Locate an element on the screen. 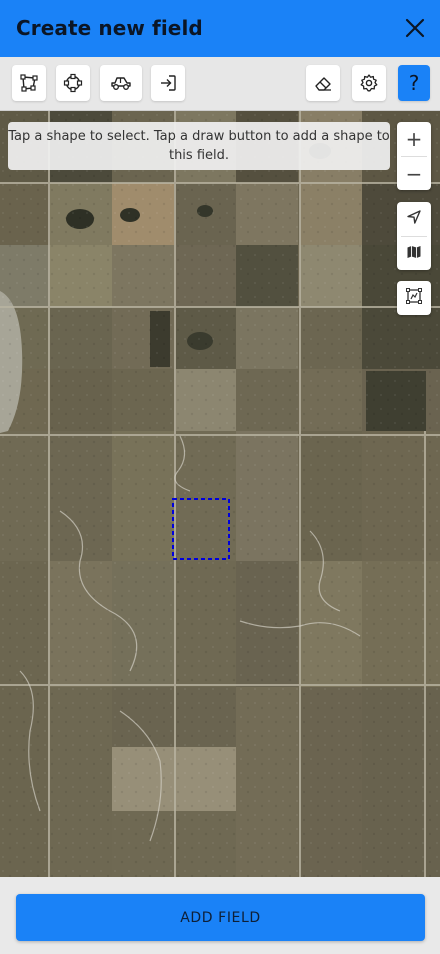 This screenshot has width=440, height=954. select-area-icon is located at coordinates (414, 298).